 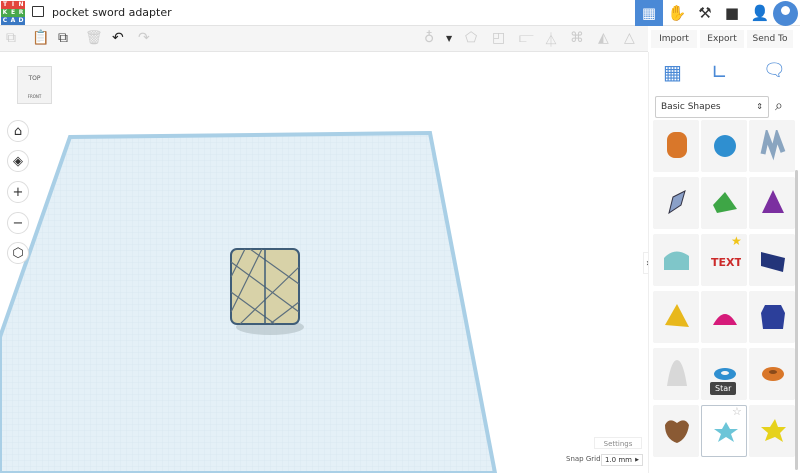 What do you see at coordinates (726, 432) in the screenshot?
I see `star-shape-icon` at bounding box center [726, 432].